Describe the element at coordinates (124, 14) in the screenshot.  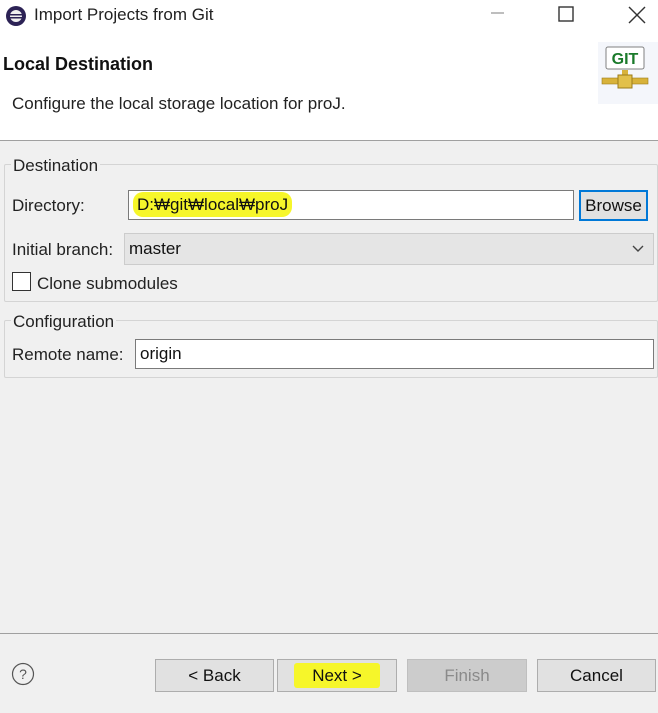
I see `window-title: Import Projects from Git` at that location.